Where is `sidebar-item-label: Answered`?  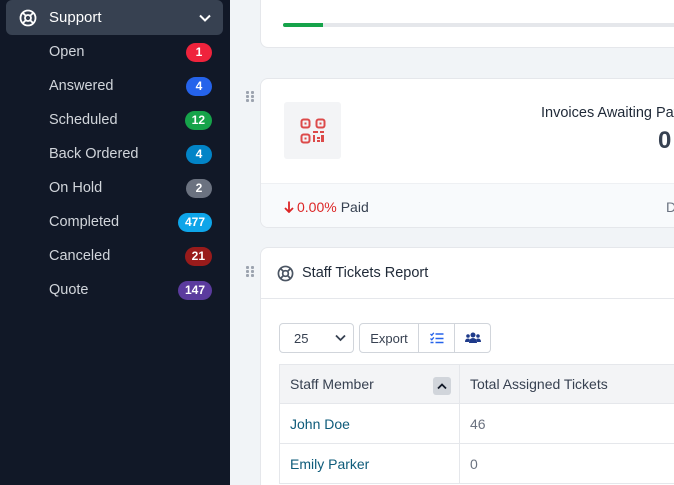 sidebar-item-label: Answered is located at coordinates (81, 86).